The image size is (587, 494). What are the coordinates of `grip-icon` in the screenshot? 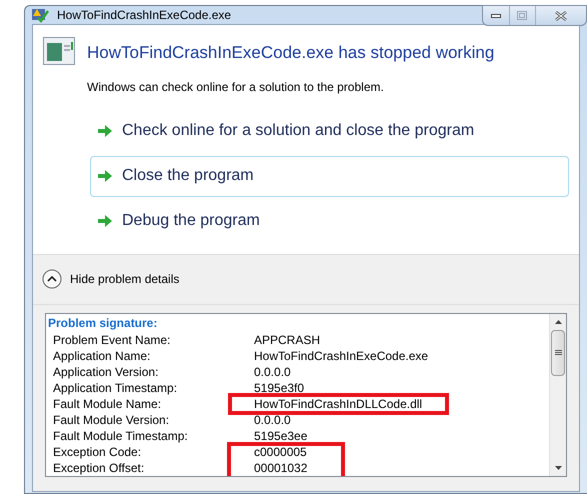 It's located at (558, 353).